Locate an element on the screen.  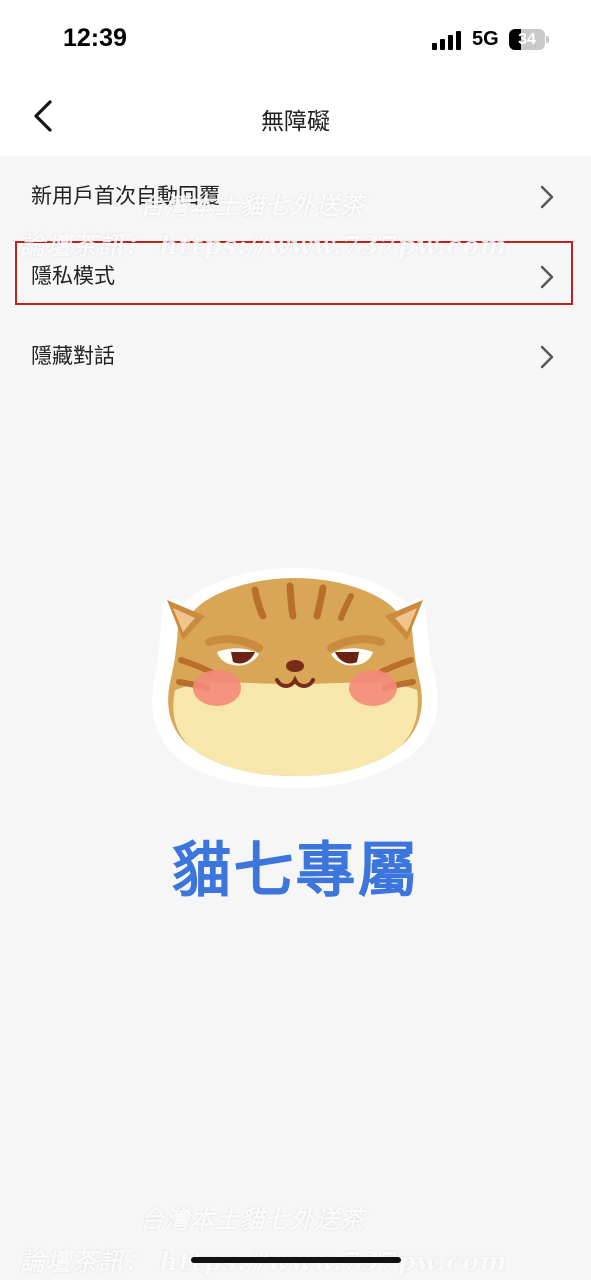
page-title: 無障礙 is located at coordinates (295, 122).